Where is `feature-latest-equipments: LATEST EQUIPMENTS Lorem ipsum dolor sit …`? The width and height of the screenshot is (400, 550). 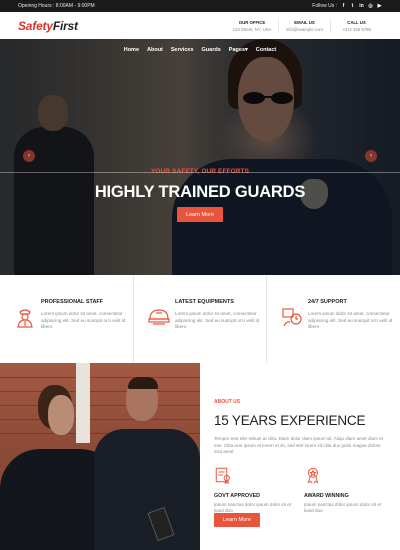
feature-latest-equipments: LATEST EQUIPMENTS Lorem ipsum dolor sit … is located at coordinates (199, 319).